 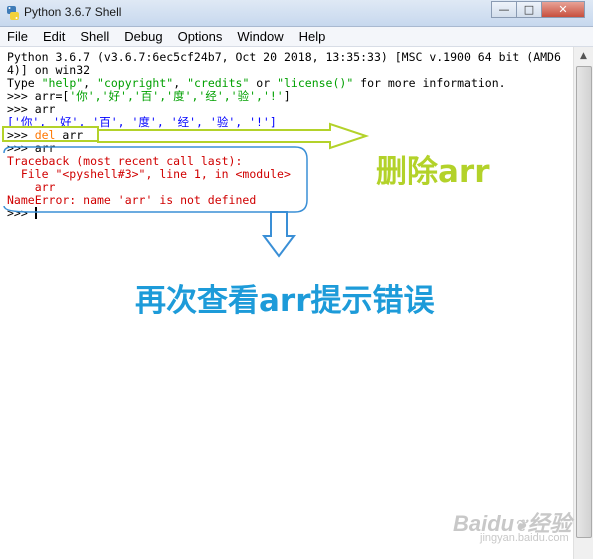 I want to click on callout-bubble, so click(x=155, y=179).